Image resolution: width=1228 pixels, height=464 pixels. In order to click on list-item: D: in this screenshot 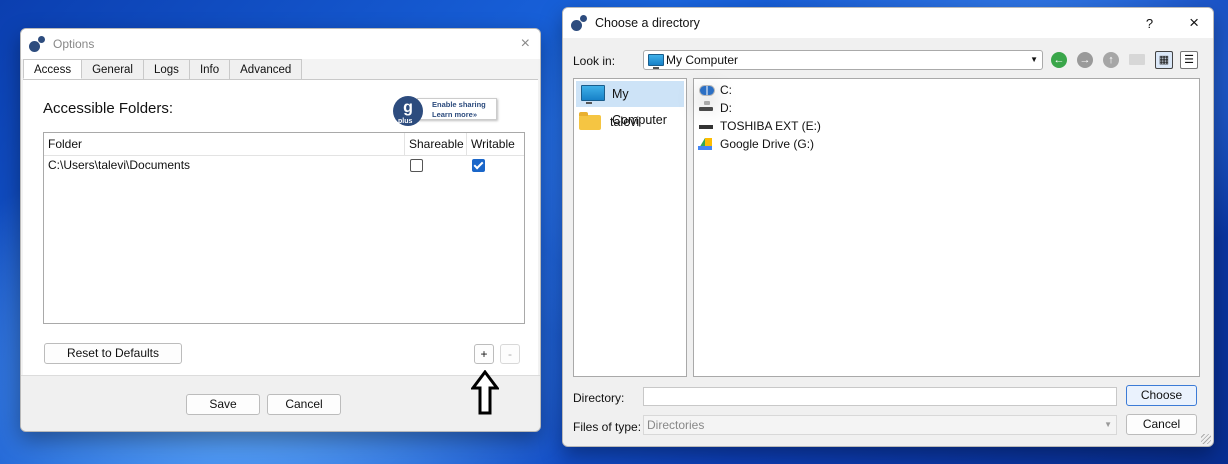, I will do `click(946, 108)`.